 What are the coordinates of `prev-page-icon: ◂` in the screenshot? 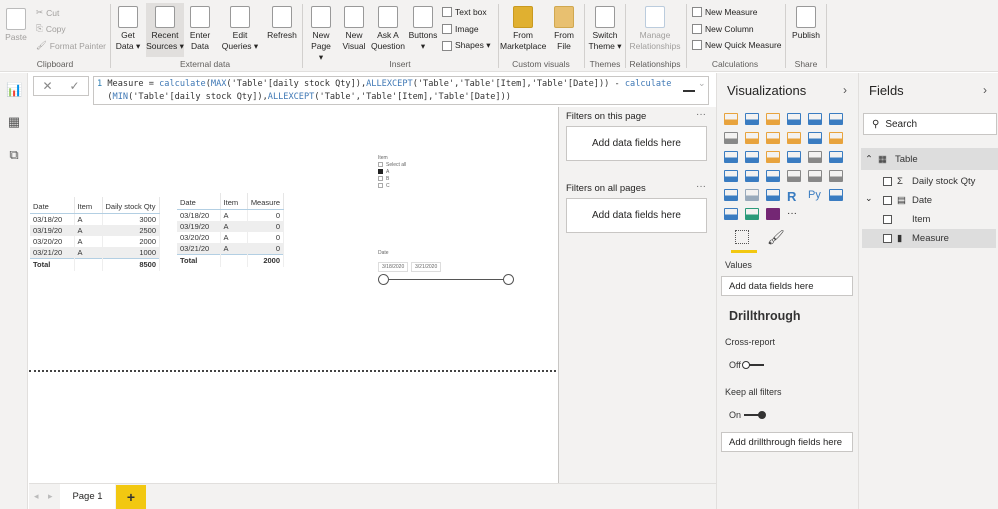 It's located at (36, 496).